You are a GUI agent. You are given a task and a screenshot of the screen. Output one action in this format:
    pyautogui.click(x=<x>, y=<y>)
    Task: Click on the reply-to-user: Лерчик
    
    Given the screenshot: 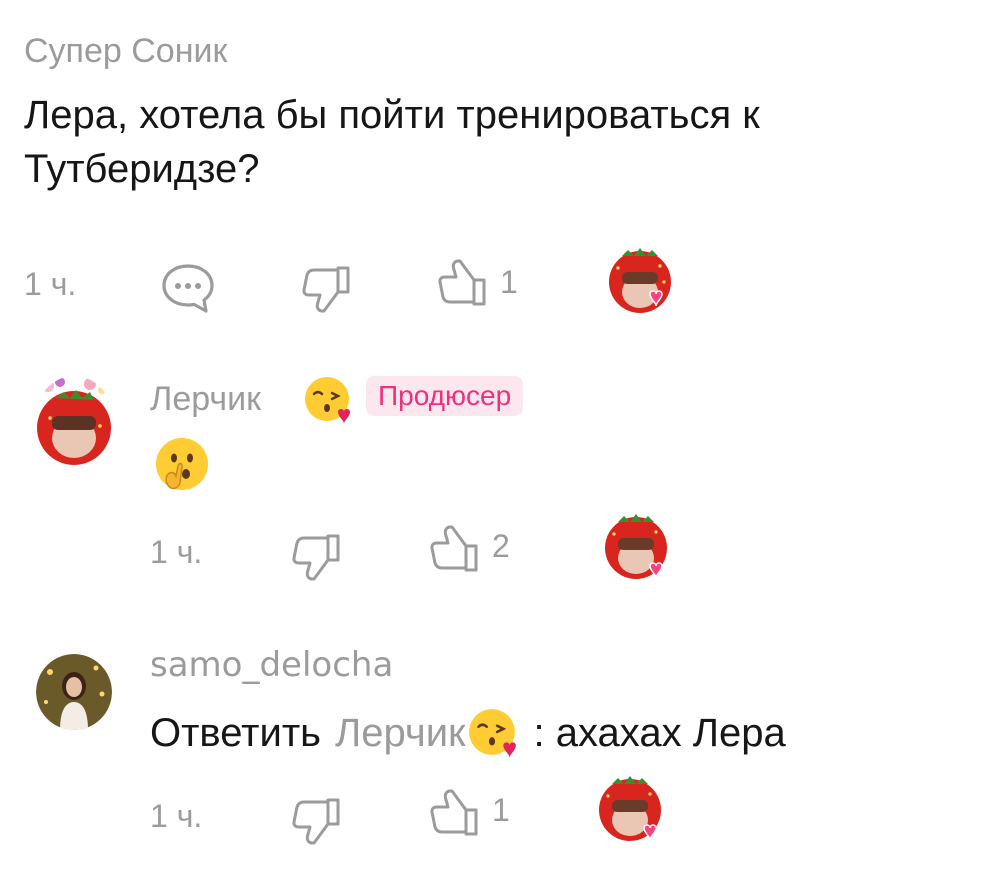 What is the action you would take?
    pyautogui.click(x=400, y=733)
    